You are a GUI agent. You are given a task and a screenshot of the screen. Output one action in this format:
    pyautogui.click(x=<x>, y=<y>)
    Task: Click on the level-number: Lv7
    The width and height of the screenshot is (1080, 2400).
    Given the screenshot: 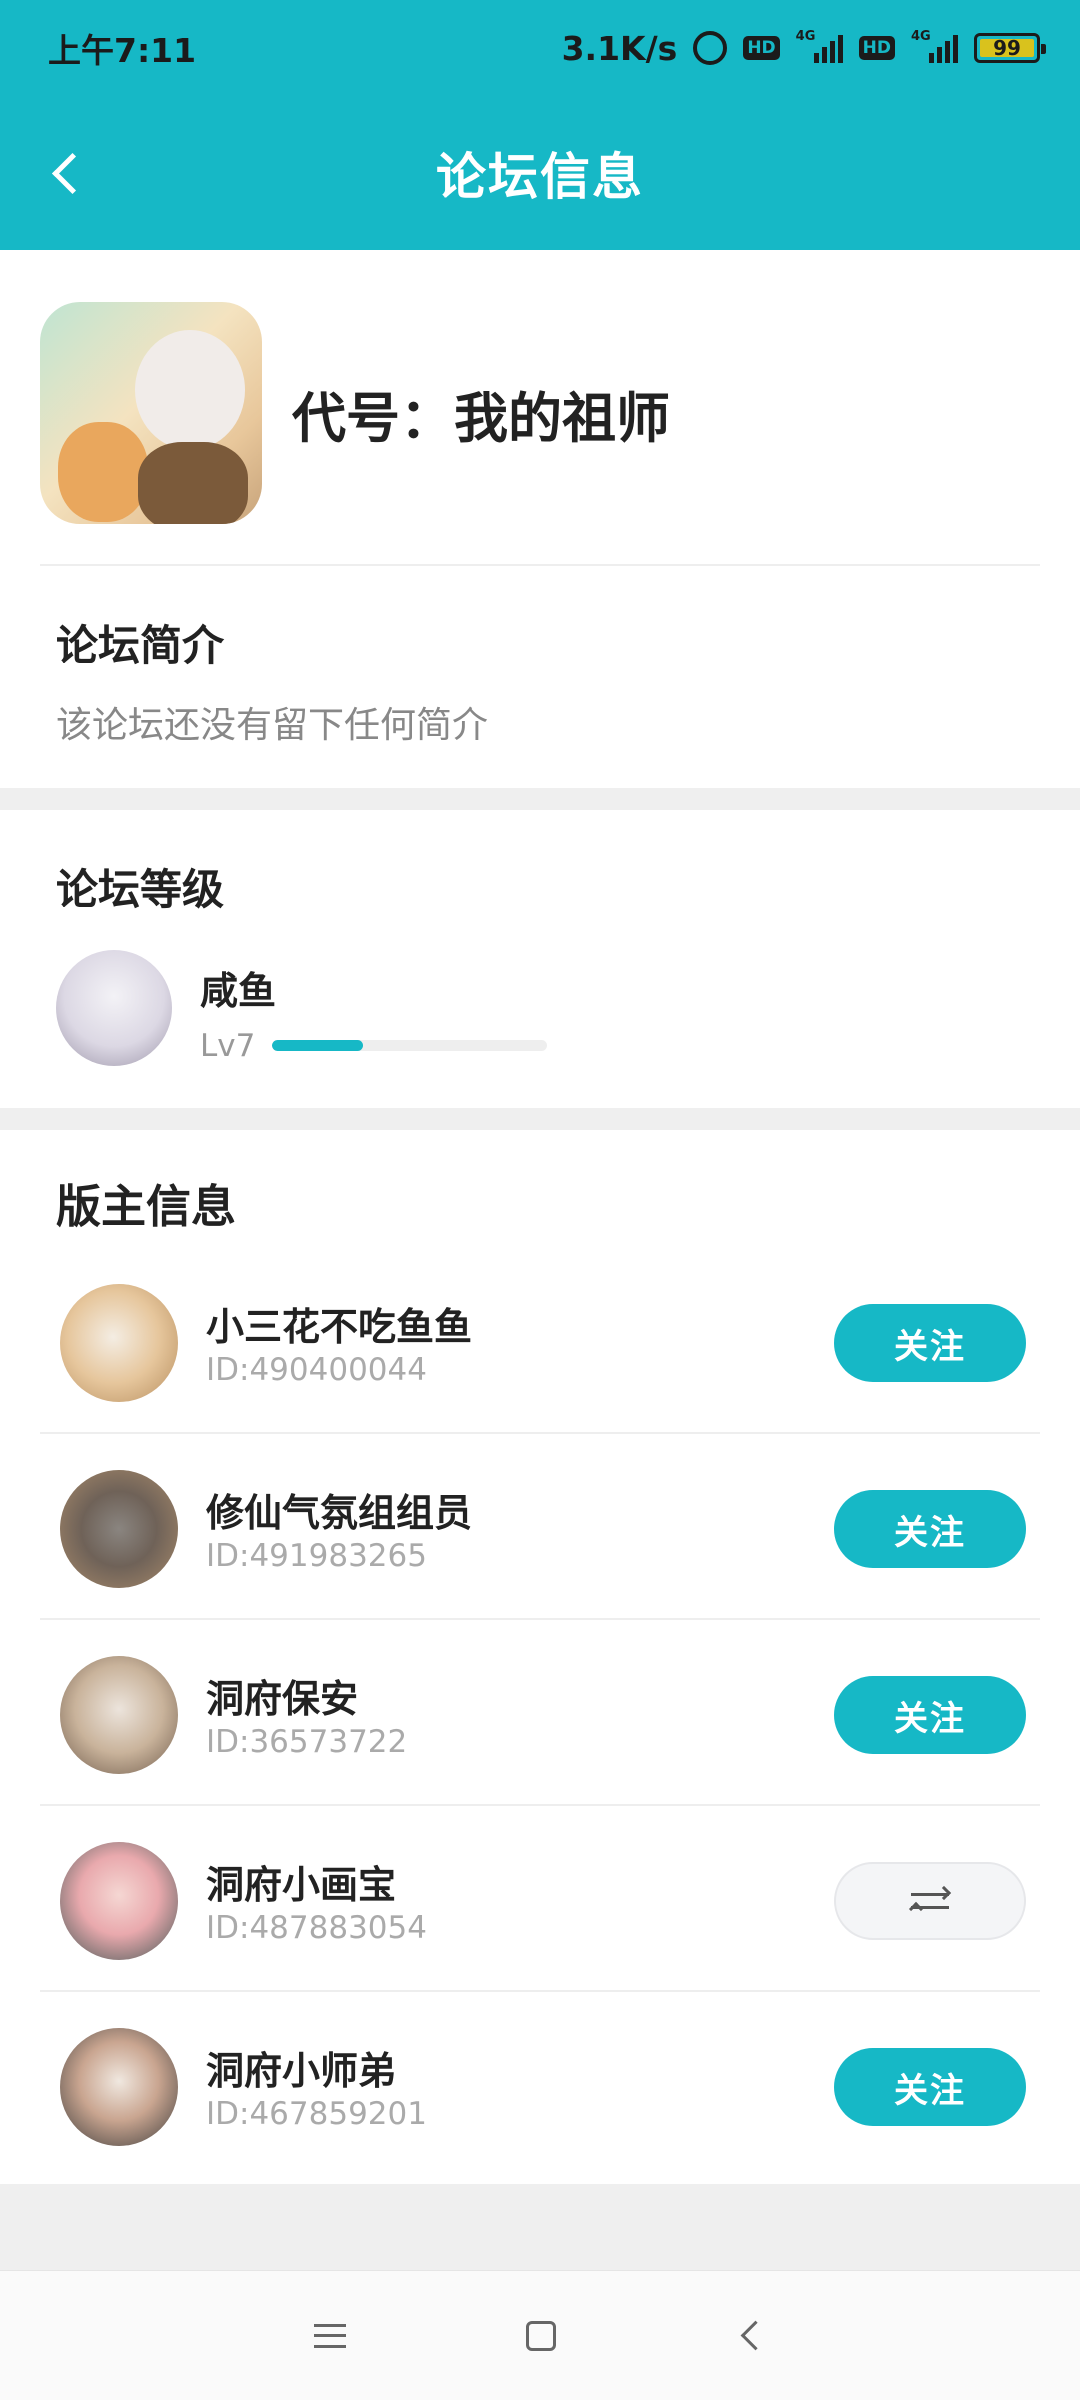 What is the action you would take?
    pyautogui.click(x=228, y=1046)
    